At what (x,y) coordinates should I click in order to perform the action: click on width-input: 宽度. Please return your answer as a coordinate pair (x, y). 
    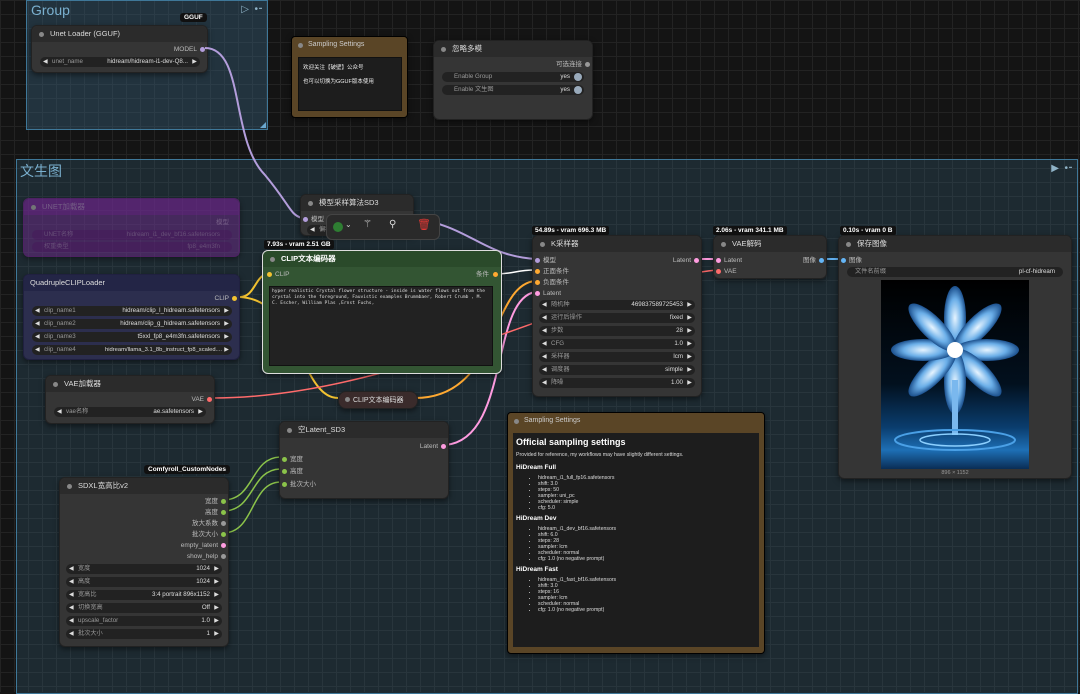
    Looking at the image, I should click on (296, 459).